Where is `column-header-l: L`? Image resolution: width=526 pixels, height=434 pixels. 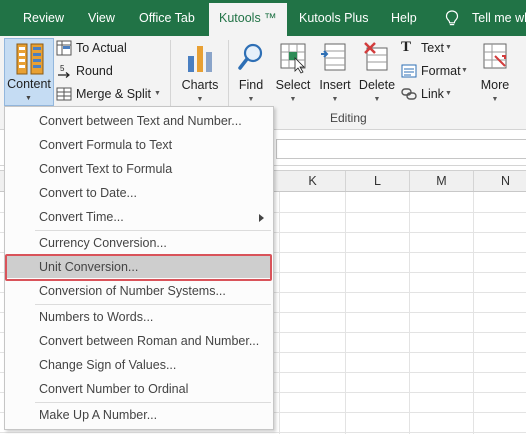 column-header-l: L is located at coordinates (378, 181).